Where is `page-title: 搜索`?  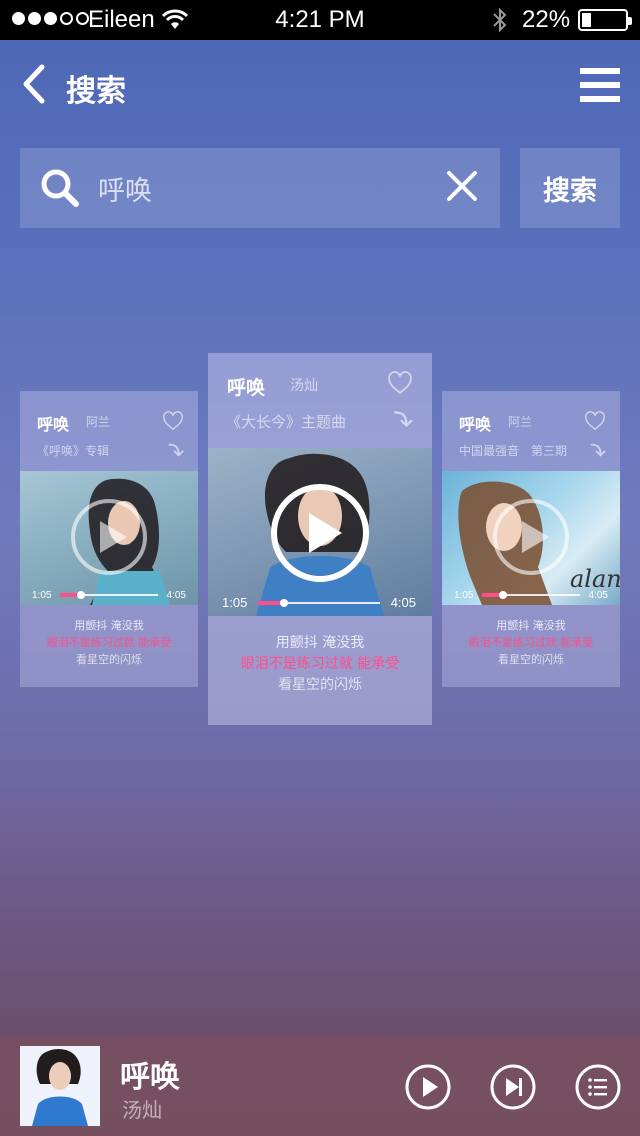 page-title: 搜索 is located at coordinates (96, 91).